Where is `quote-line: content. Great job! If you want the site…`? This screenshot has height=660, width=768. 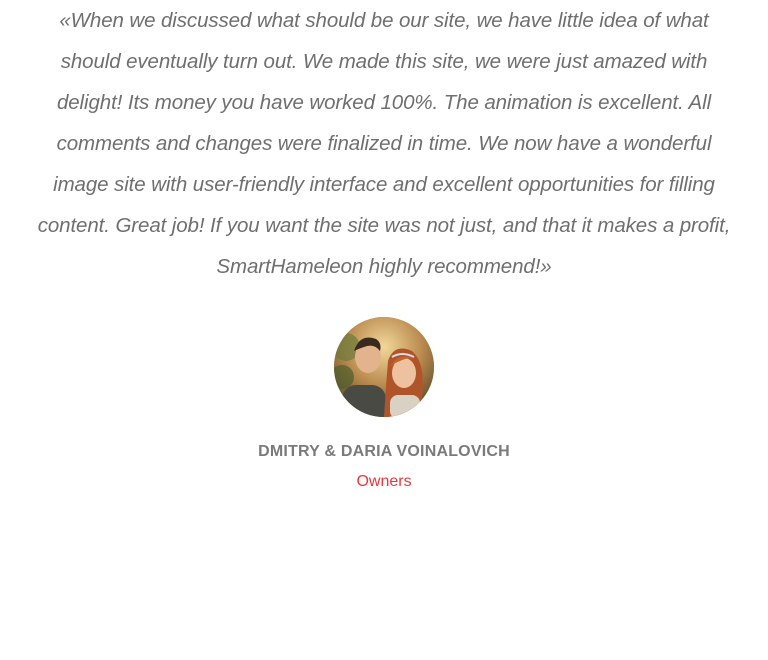 quote-line: content. Great job! If you want the site… is located at coordinates (384, 225).